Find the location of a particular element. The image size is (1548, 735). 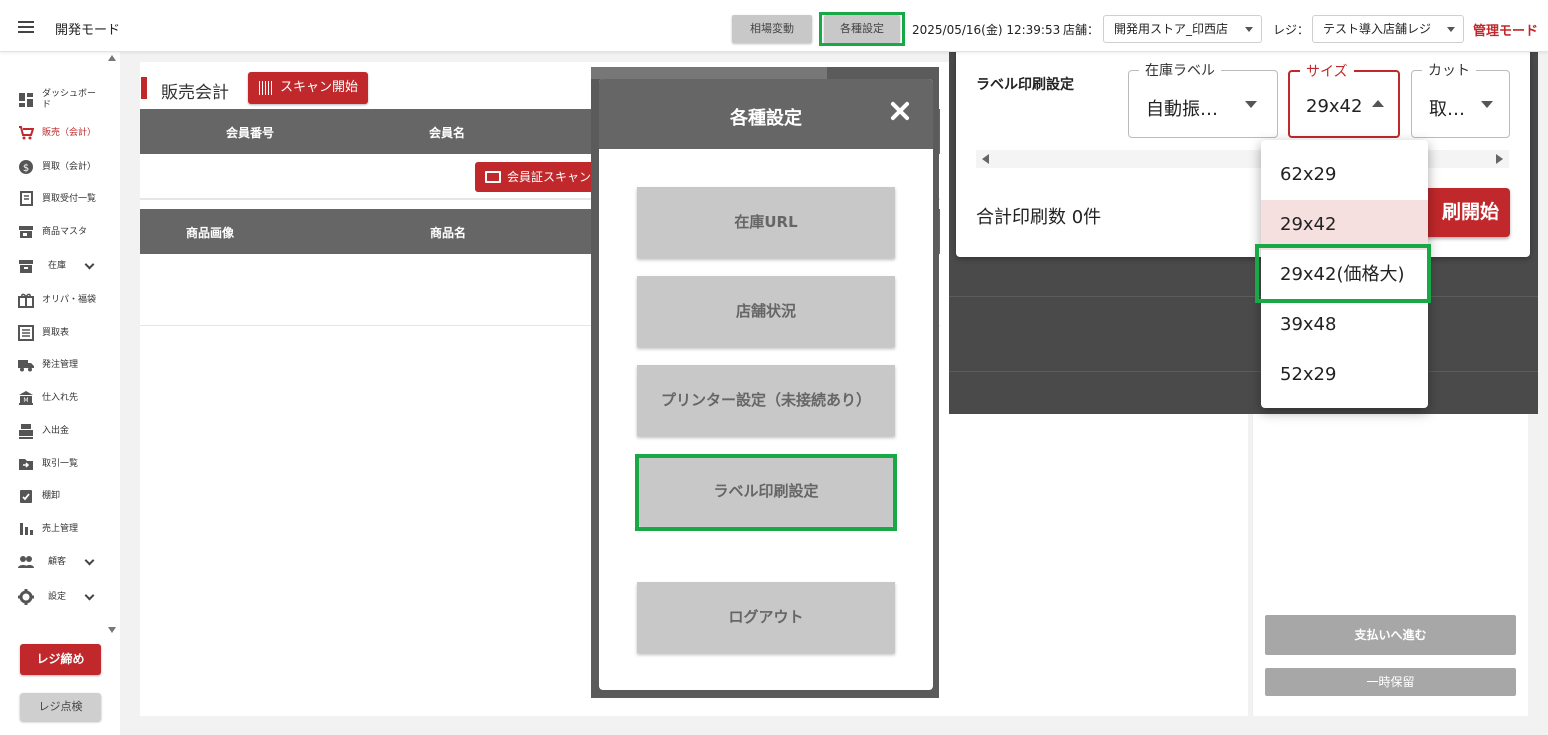

people-icon is located at coordinates (25, 562).